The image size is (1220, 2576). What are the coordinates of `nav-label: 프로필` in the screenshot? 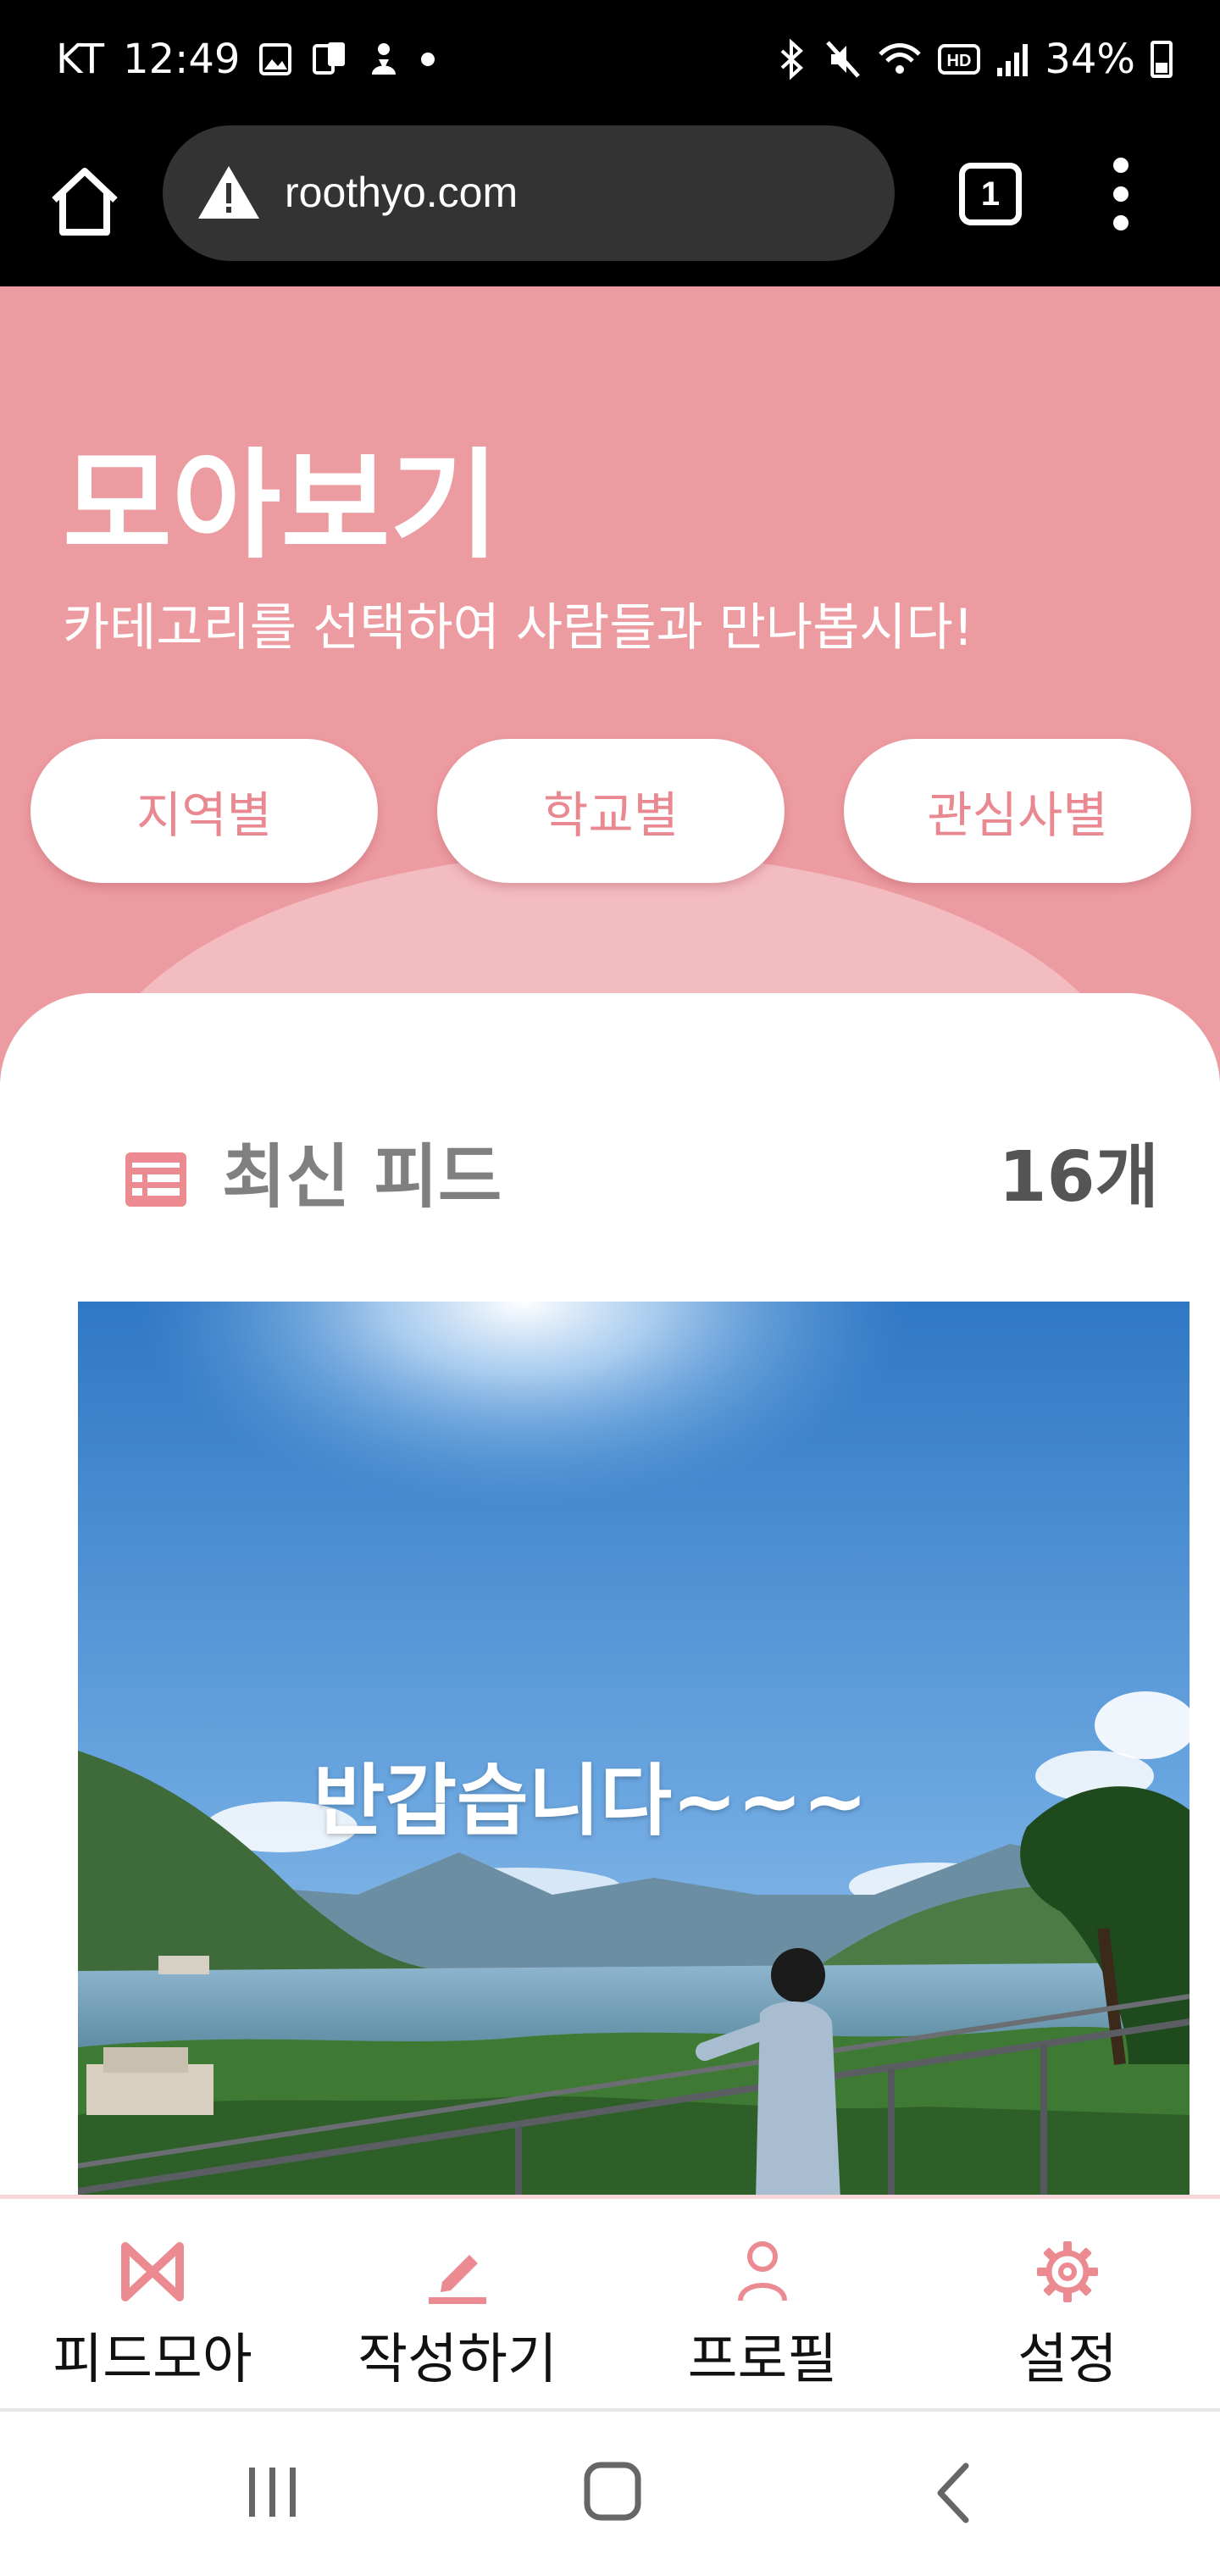 It's located at (762, 2360).